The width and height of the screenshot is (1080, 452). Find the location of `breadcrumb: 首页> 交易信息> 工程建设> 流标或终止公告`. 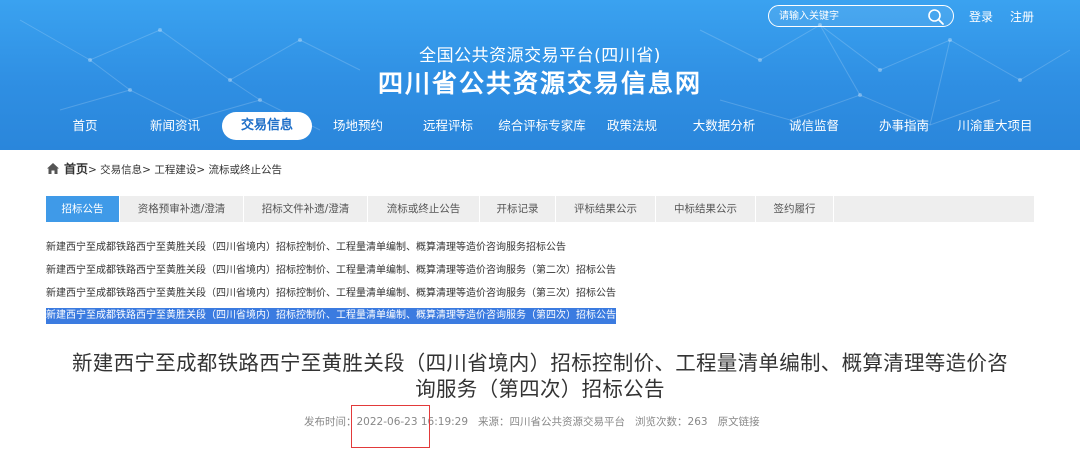

breadcrumb: 首页> 交易信息> 工程建设> 流标或终止公告 is located at coordinates (164, 169).